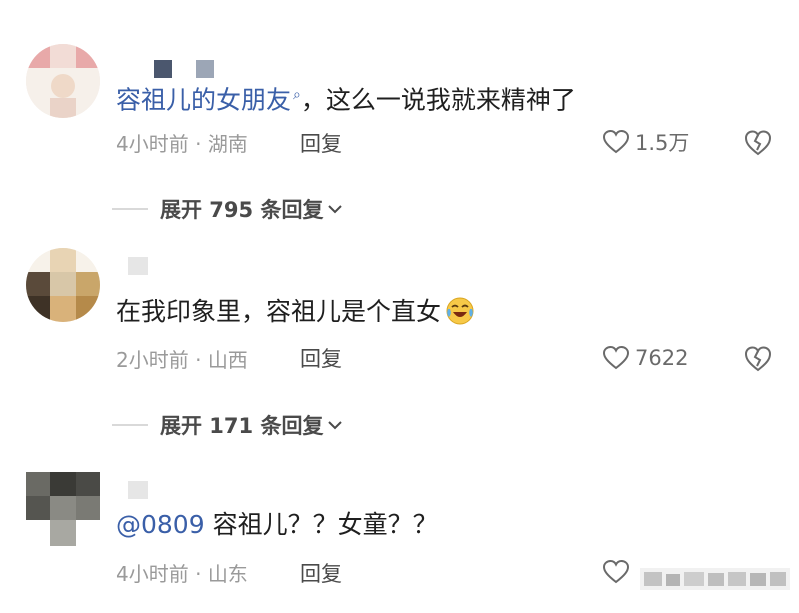 Image resolution: width=799 pixels, height=613 pixels. I want to click on comment-location: 山东, so click(227, 574).